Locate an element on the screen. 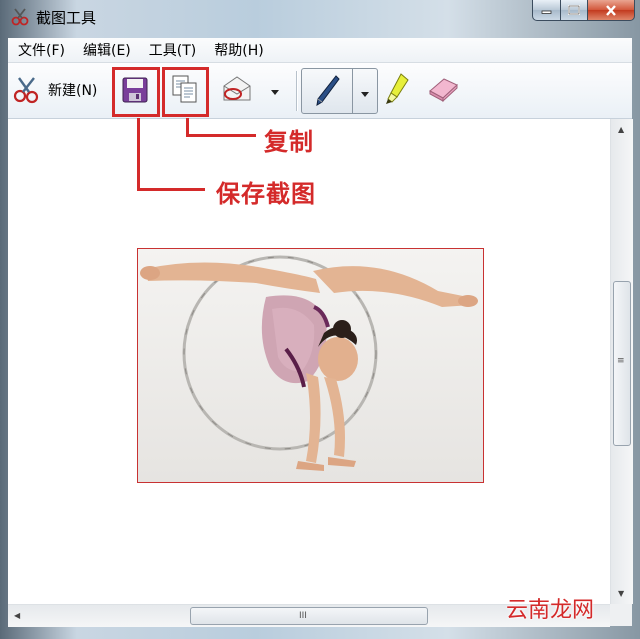 This screenshot has height=639, width=640. save-highlight-box is located at coordinates (136, 92).